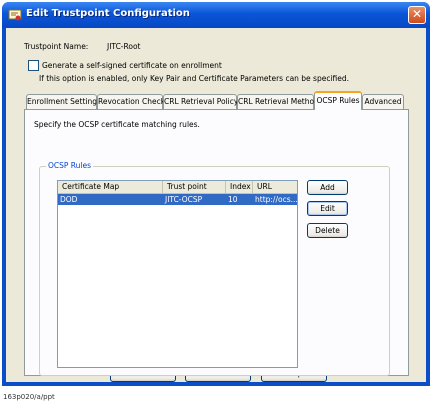 This screenshot has width=434, height=407. Describe the element at coordinates (239, 187) in the screenshot. I see `column-header-index: Index` at that location.